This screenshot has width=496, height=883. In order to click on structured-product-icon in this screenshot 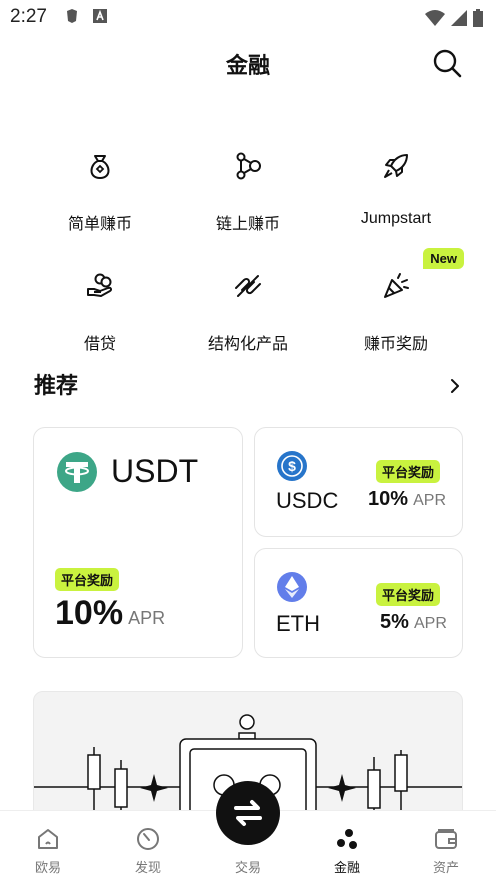, I will do `click(248, 286)`.